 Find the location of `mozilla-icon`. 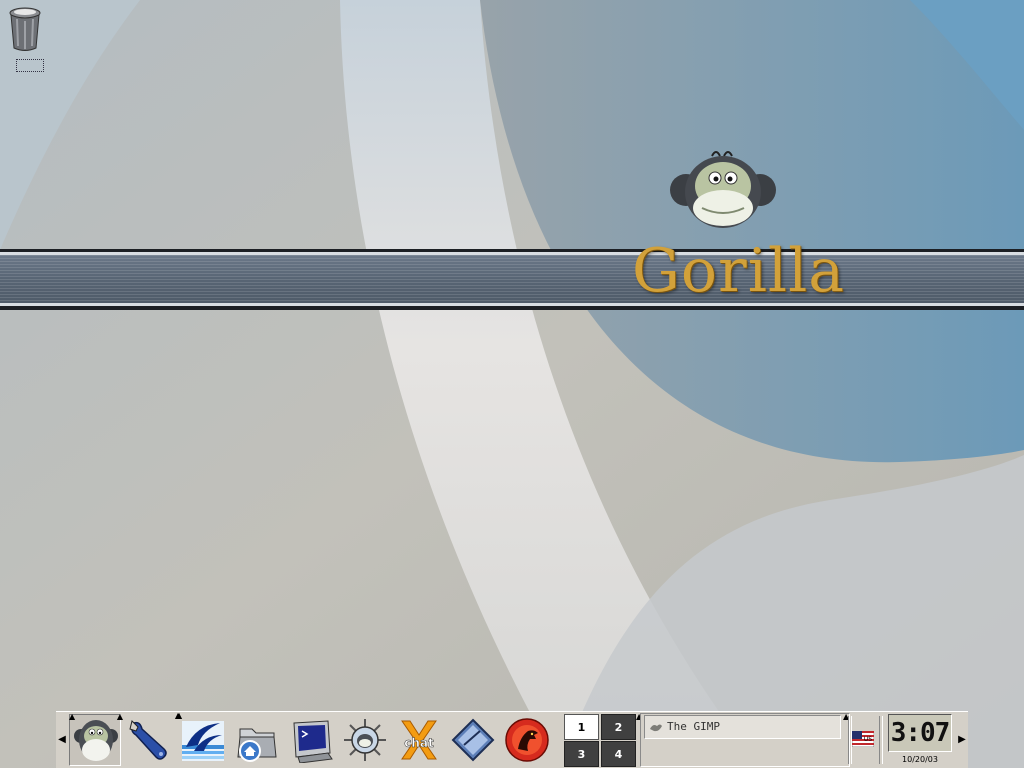

mozilla-icon is located at coordinates (527, 740).